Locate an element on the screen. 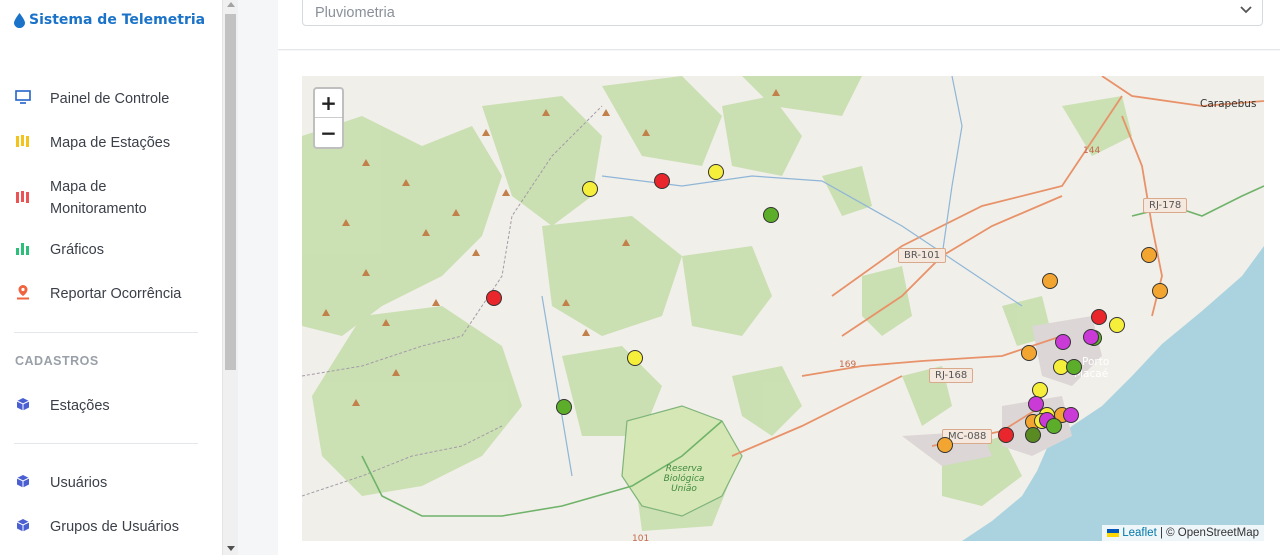 The width and height of the screenshot is (1280, 555). road-label: RJ-178 is located at coordinates (1165, 205).